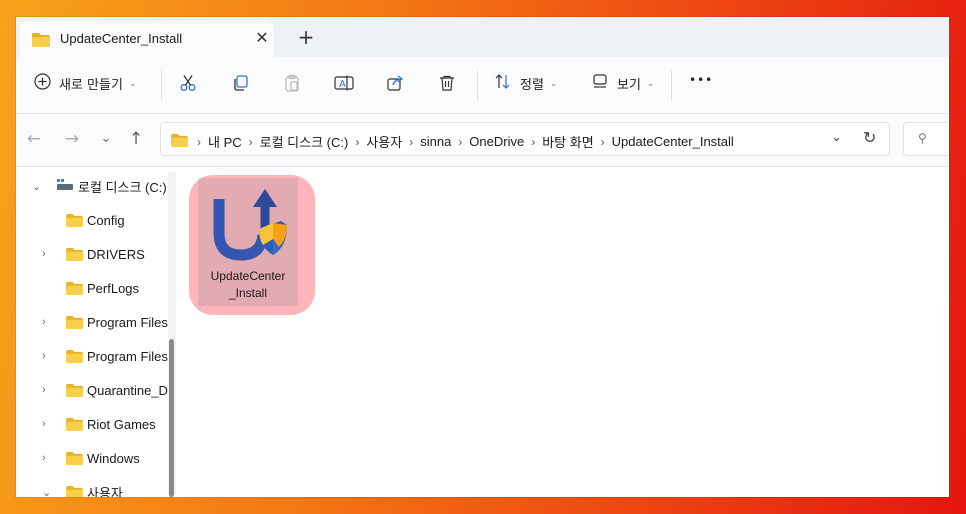 The image size is (966, 514). What do you see at coordinates (248, 276) in the screenshot?
I see `file-name-line: UpdateCenter` at bounding box center [248, 276].